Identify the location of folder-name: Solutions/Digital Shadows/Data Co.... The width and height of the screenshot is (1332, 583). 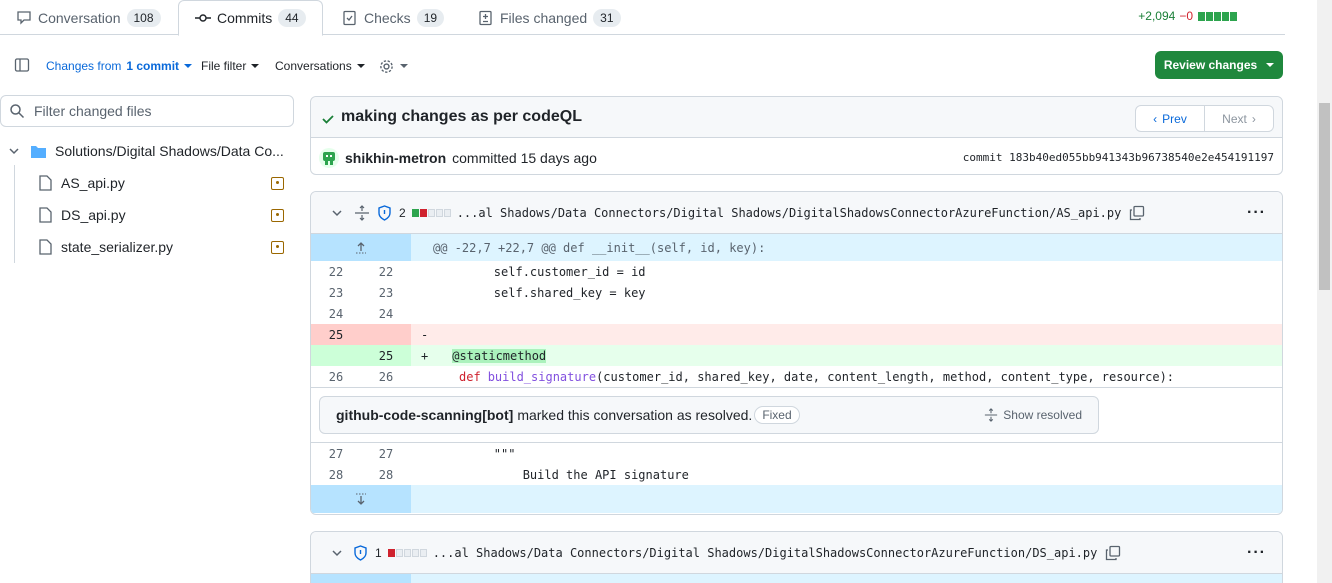
(169, 151).